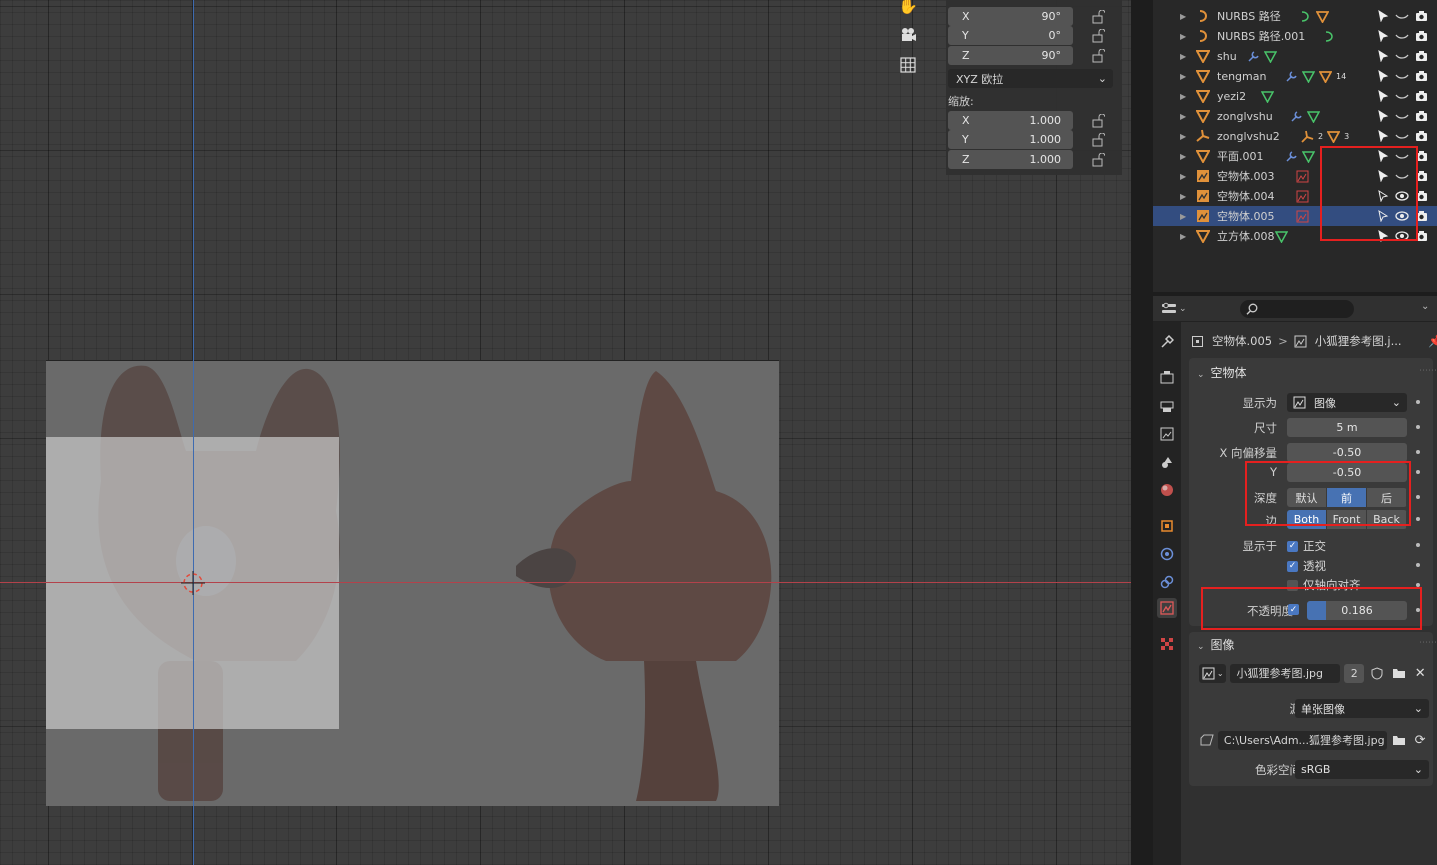 The width and height of the screenshot is (1437, 865). I want to click on fake-user-shield-icon, so click(1377, 673).